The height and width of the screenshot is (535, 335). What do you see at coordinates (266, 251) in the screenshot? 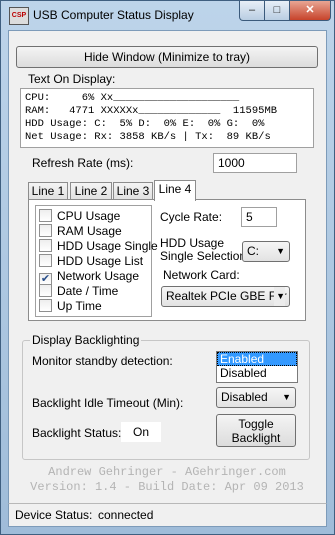
I see `hdd-drive-dropdown: C: ▼` at bounding box center [266, 251].